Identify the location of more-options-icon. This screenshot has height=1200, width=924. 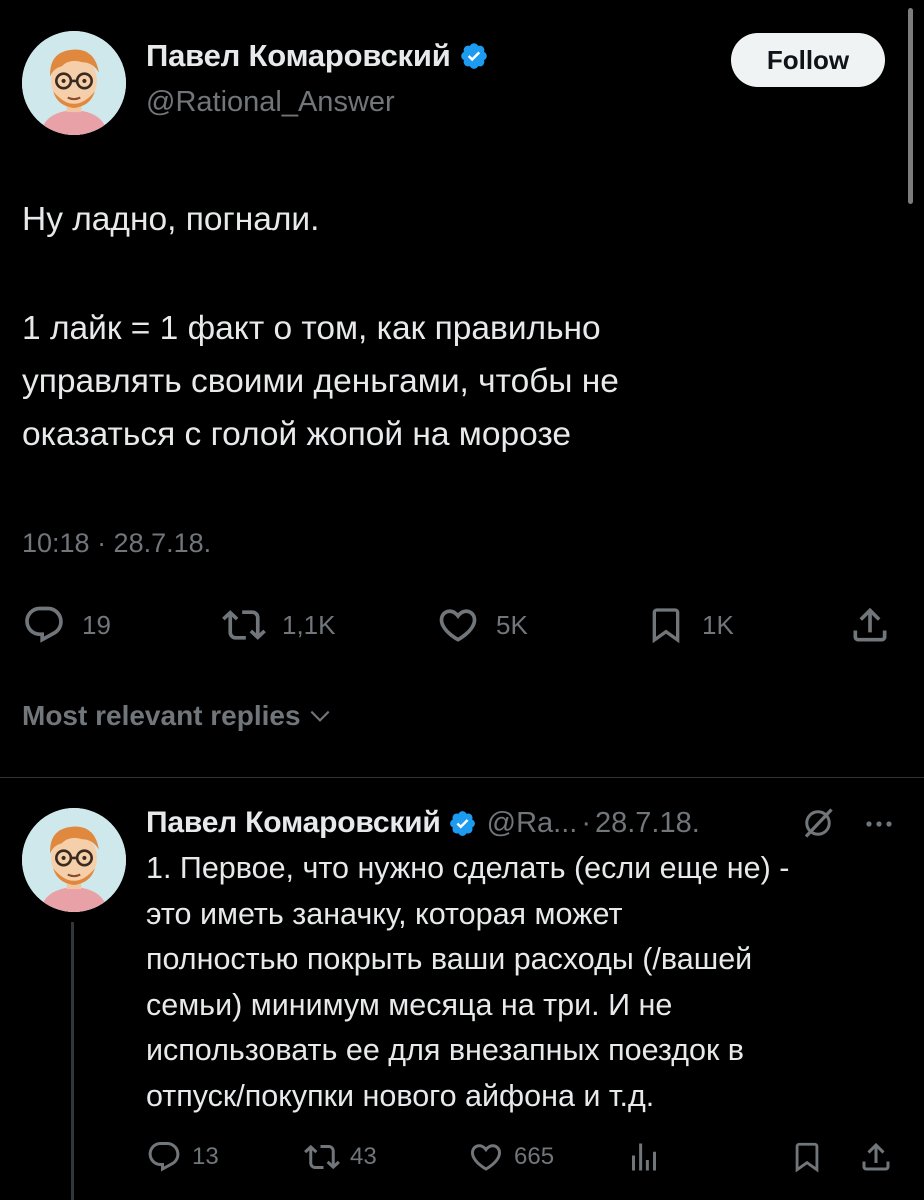
(879, 824).